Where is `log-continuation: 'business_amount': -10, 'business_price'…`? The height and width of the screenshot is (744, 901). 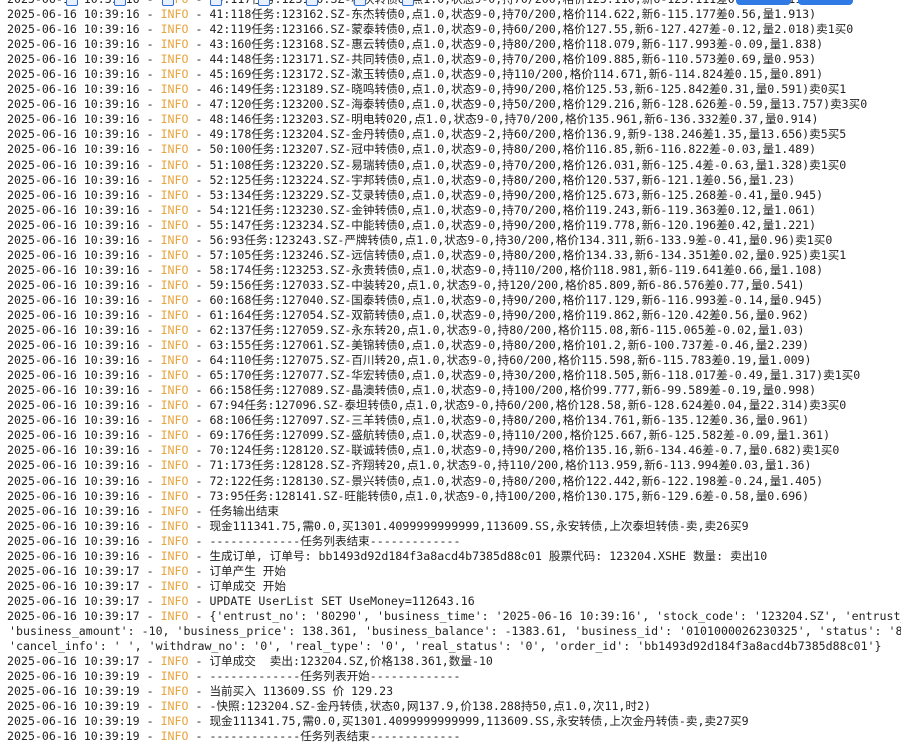
log-continuation: 'business_amount': -10, 'business_price'… is located at coordinates (455, 630).